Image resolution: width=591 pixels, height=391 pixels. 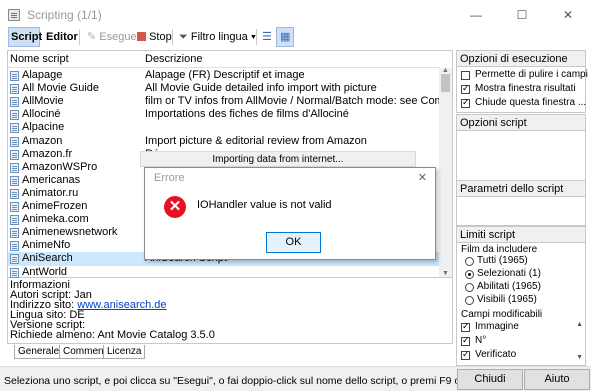 I want to click on scroll-thumb, so click(x=445, y=83).